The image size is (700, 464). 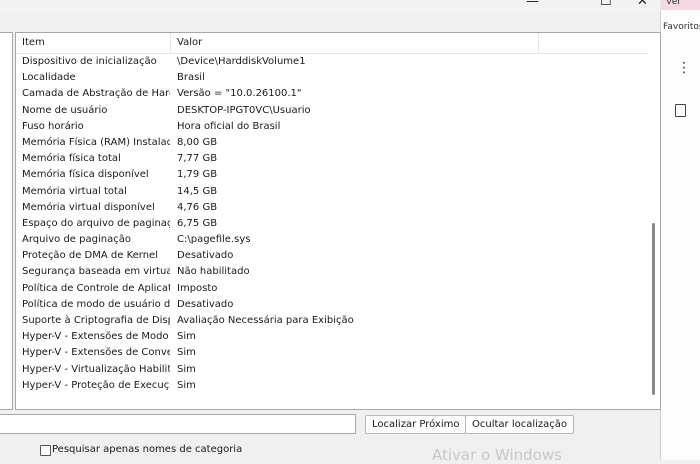 What do you see at coordinates (606, 4) in the screenshot?
I see `maximize-button: ☐` at bounding box center [606, 4].